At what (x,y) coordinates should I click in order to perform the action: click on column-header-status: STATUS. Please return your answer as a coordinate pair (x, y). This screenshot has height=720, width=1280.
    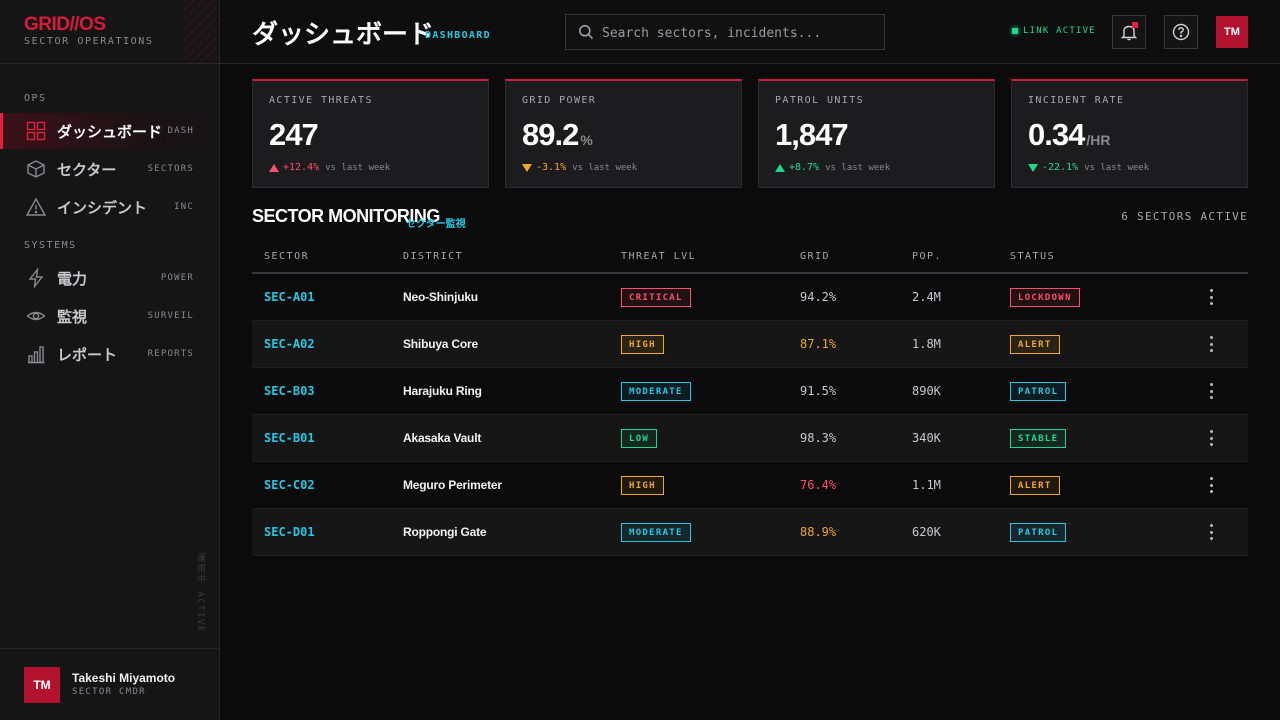
    Looking at the image, I should click on (1032, 256).